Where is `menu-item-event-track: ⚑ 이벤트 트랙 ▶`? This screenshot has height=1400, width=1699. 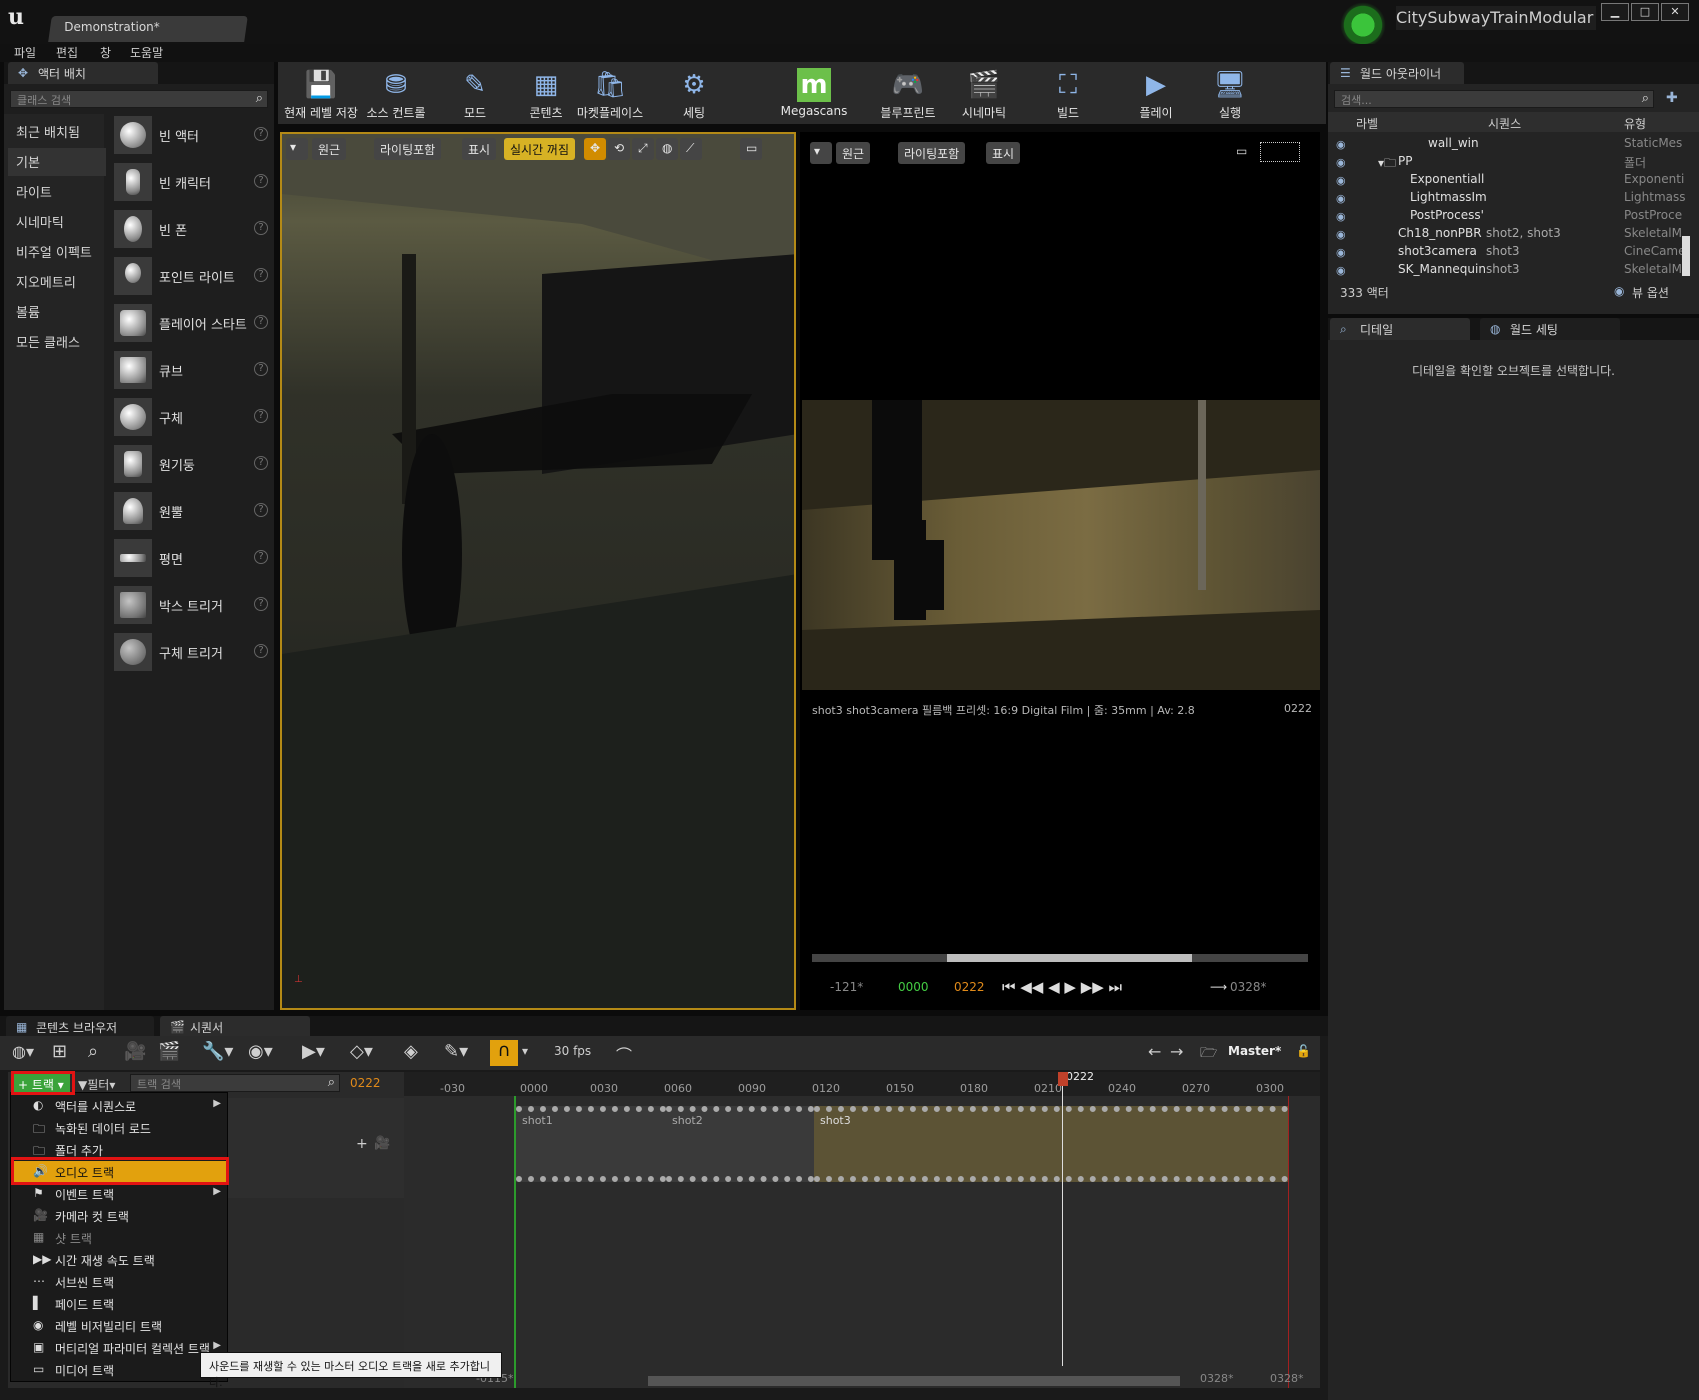 menu-item-event-track: ⚑ 이벤트 트랙 ▶ is located at coordinates (119, 1194).